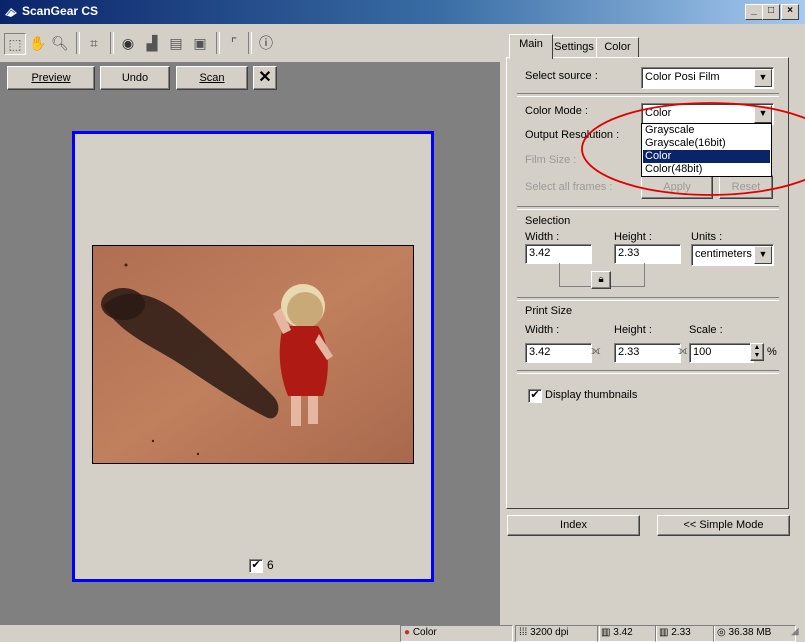 Image resolution: width=805 pixels, height=642 pixels. I want to click on display-thumbnails-label: Display thumbnails, so click(591, 395).